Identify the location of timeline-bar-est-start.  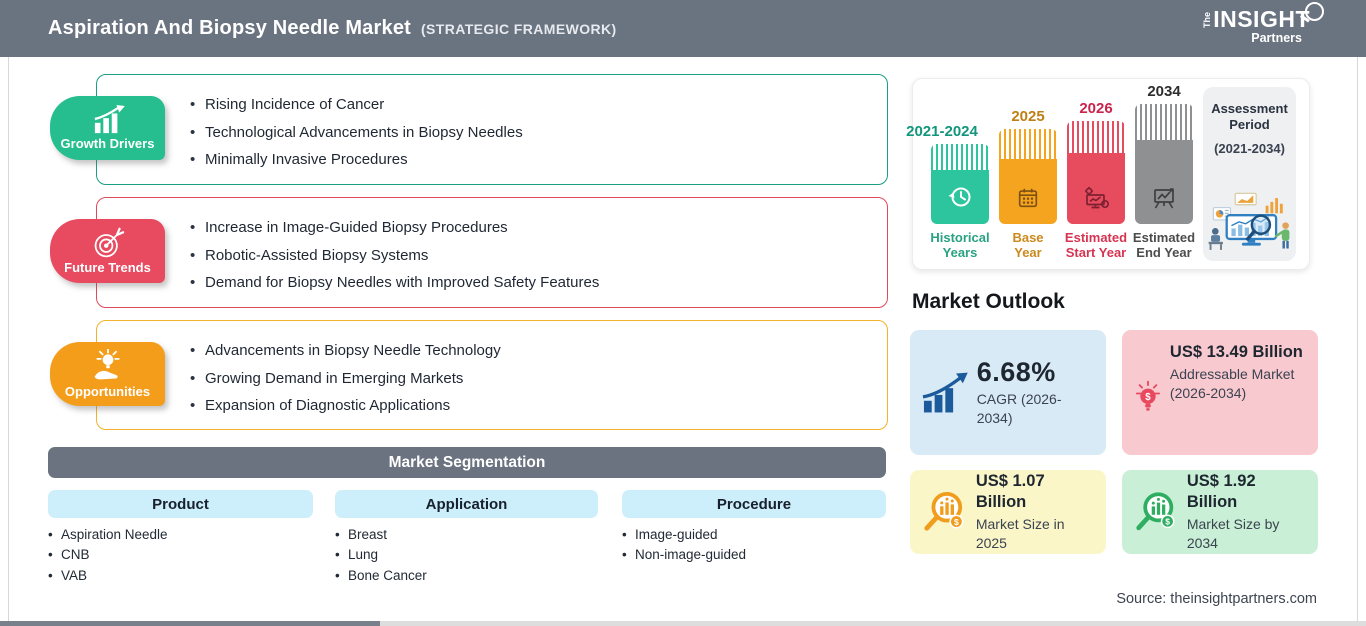
(1096, 172).